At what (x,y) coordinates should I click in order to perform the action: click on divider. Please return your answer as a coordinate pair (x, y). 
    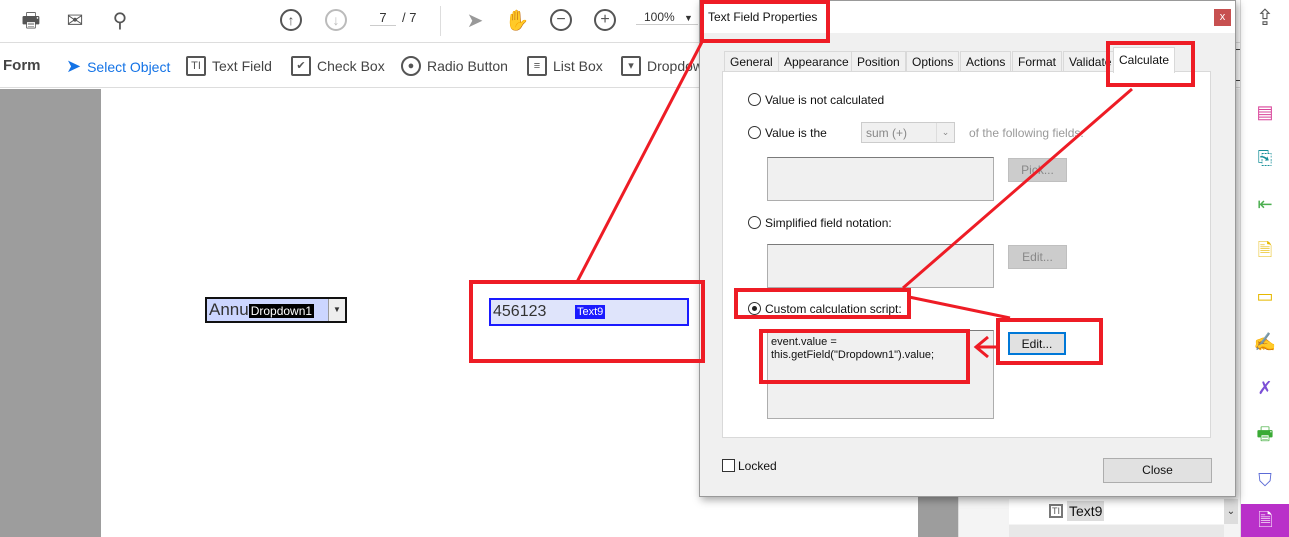
    Looking at the image, I should click on (440, 21).